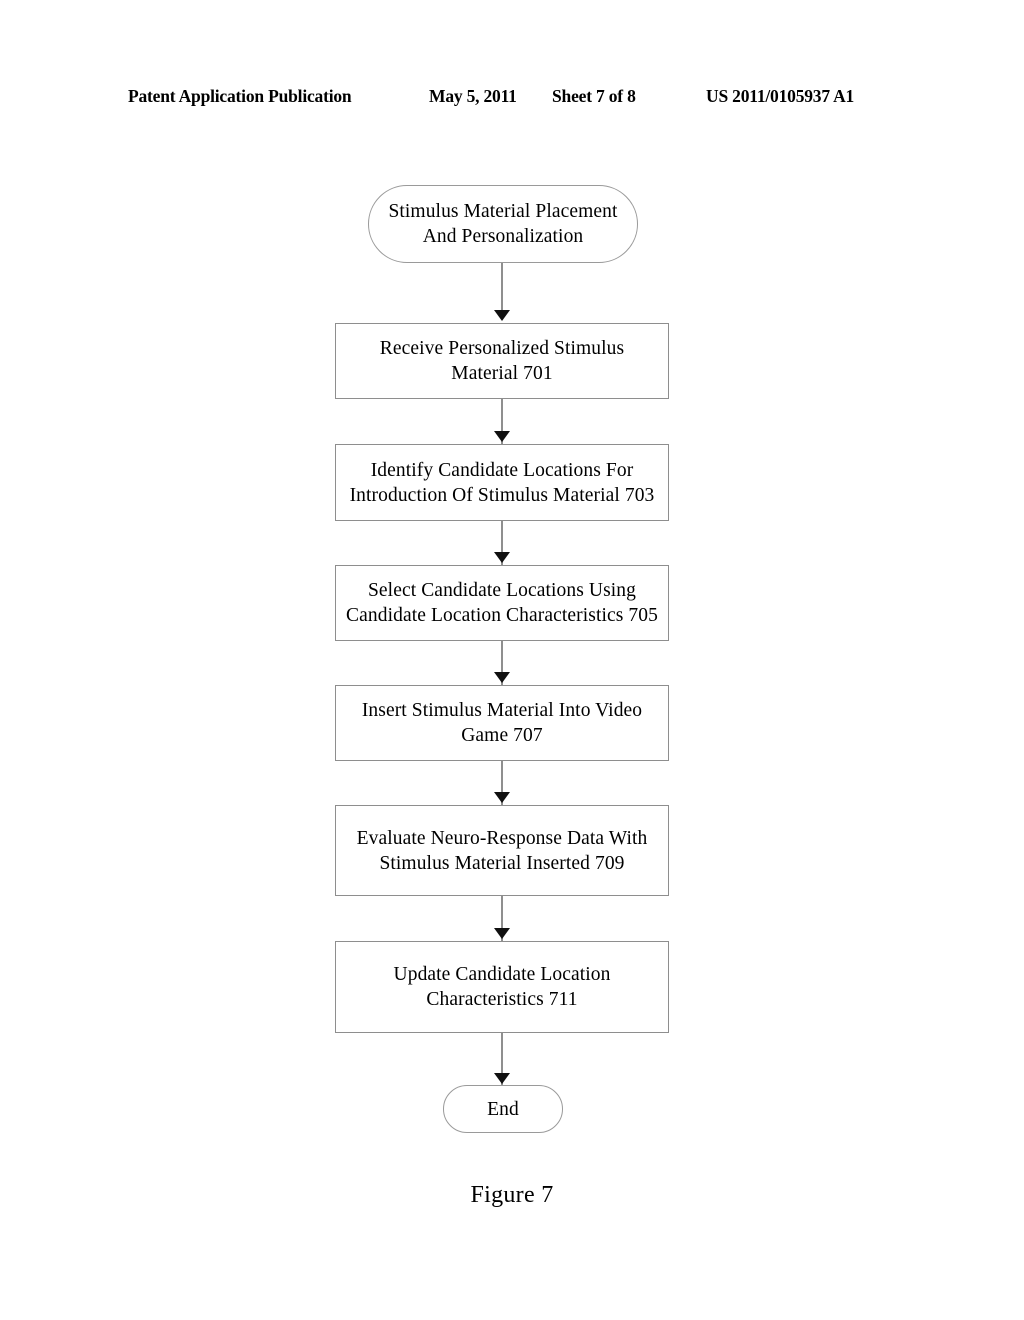  Describe the element at coordinates (502, 999) in the screenshot. I see `flow-node-step-711-line2: Characteristics 711` at that location.